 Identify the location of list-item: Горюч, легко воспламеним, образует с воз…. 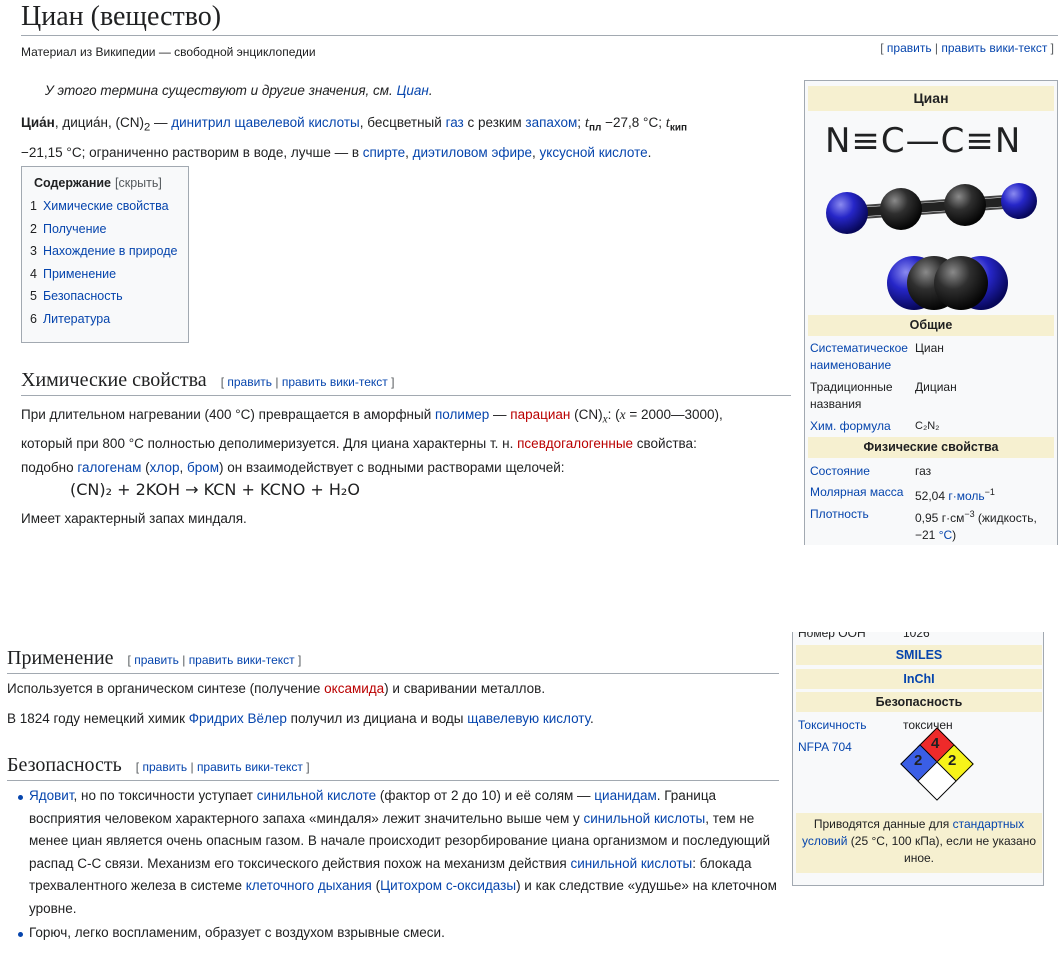
(395, 933).